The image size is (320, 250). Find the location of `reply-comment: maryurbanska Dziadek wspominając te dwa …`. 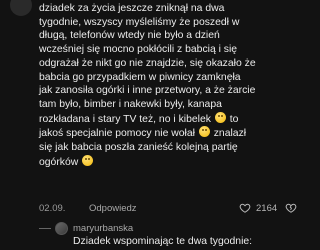

reply-comment: maryurbanska Dziadek wspominając te dwa … is located at coordinates (150, 234).